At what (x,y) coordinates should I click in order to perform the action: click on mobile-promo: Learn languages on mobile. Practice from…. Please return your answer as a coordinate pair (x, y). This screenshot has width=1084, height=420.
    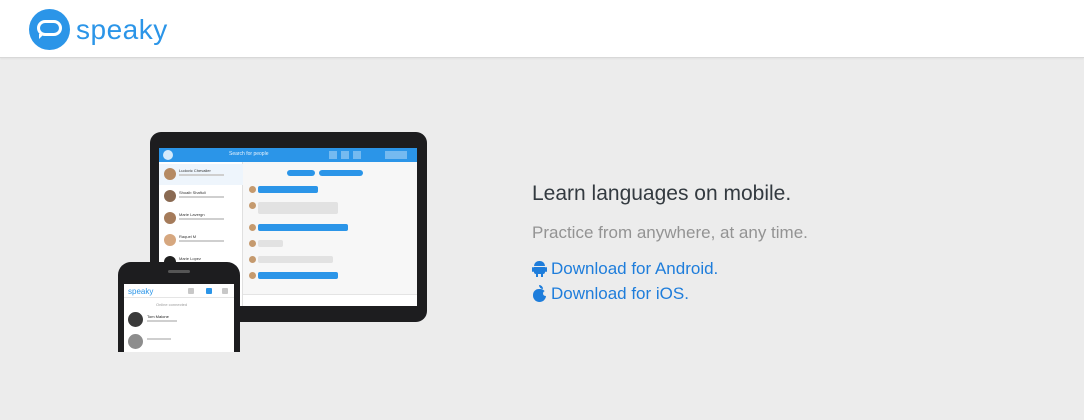
    Looking at the image, I should click on (742, 243).